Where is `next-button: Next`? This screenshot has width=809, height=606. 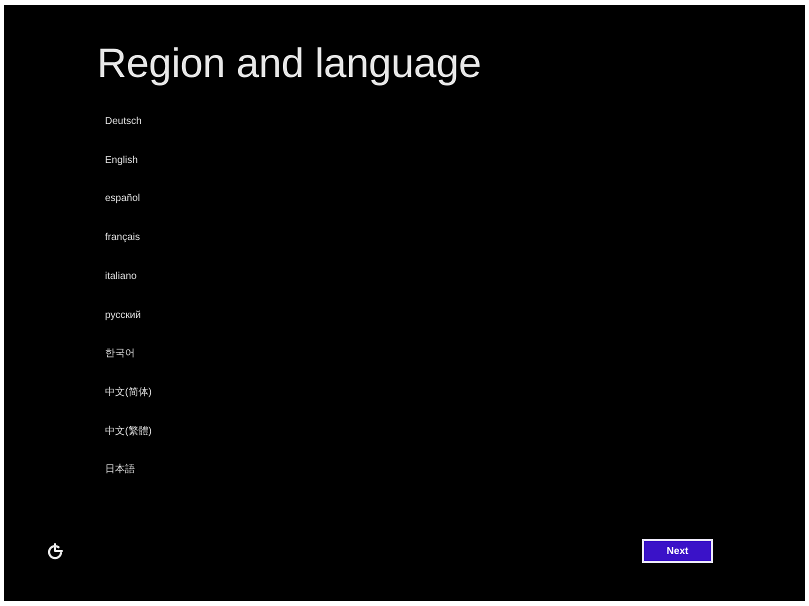 next-button: Next is located at coordinates (677, 551).